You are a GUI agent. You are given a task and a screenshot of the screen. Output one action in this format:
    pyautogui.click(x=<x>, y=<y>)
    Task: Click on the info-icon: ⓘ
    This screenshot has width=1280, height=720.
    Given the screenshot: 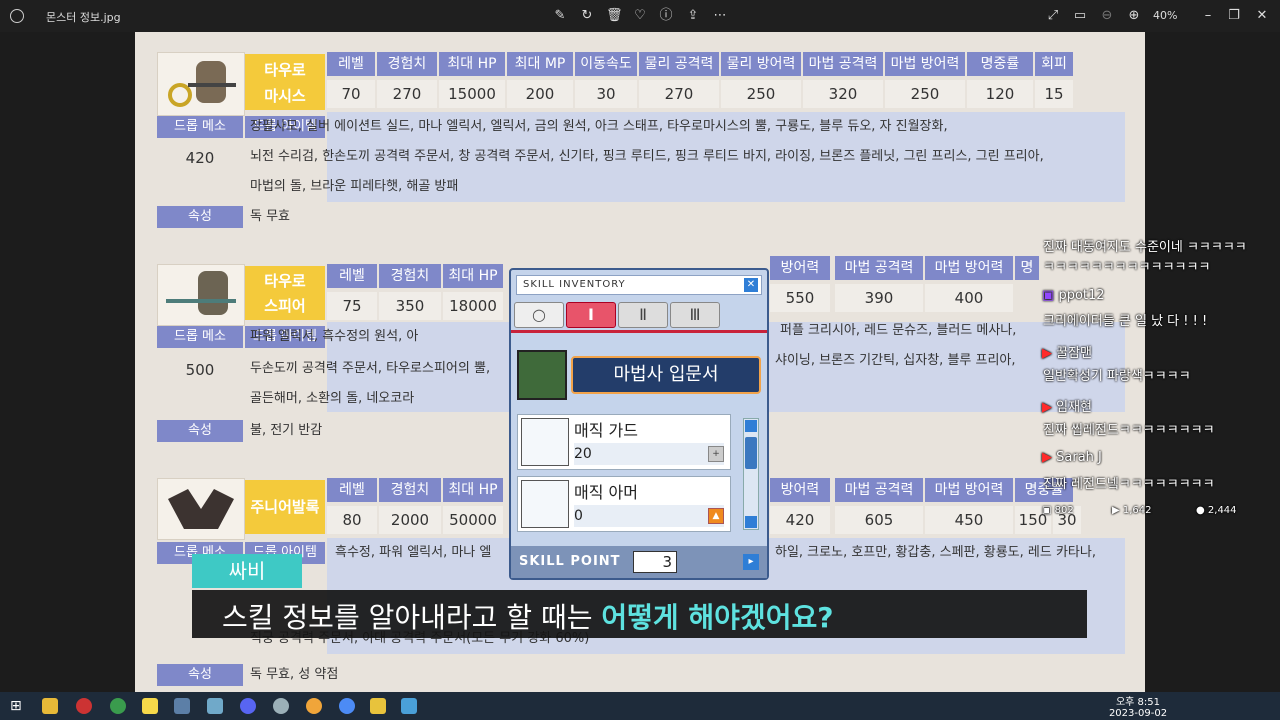 What is the action you would take?
    pyautogui.click(x=666, y=16)
    